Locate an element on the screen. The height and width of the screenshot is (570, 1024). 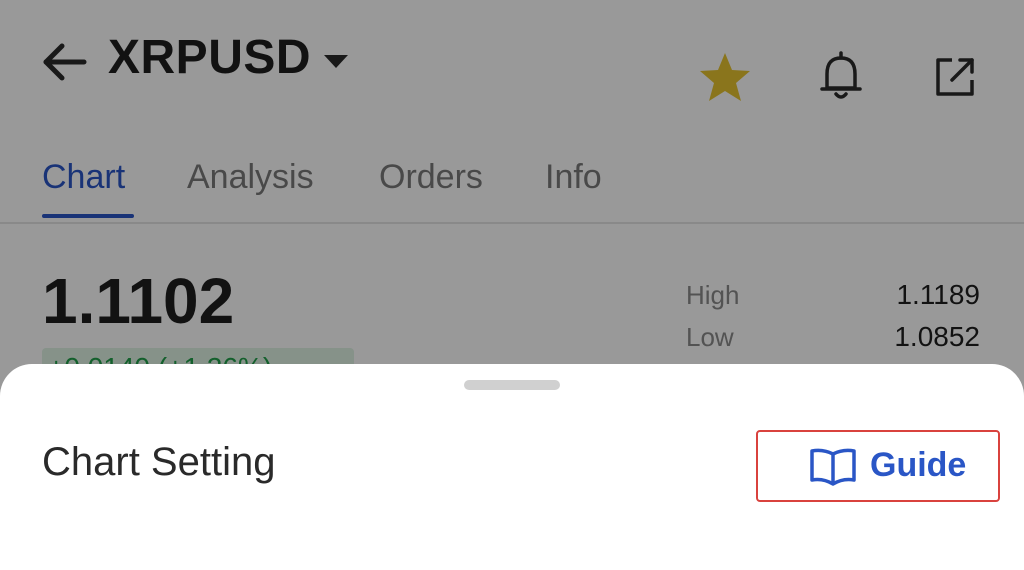
drag-handle is located at coordinates (512, 385).